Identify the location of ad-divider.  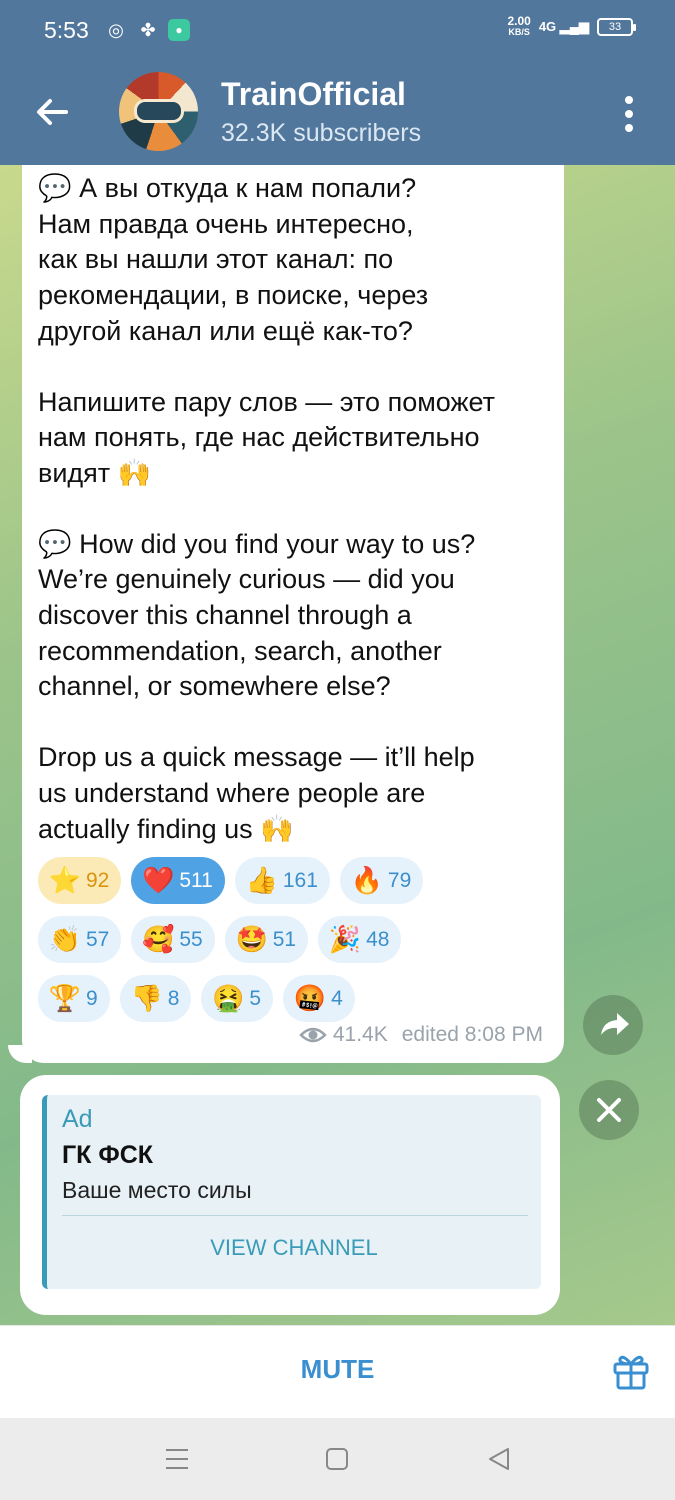
(295, 1215).